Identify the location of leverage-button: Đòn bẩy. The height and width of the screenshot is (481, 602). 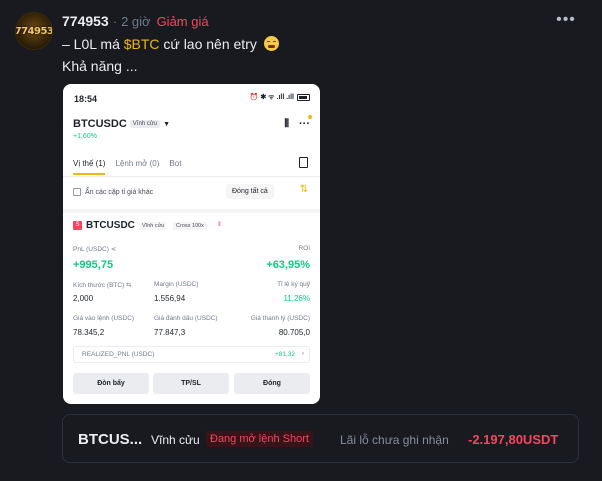
(111, 383).